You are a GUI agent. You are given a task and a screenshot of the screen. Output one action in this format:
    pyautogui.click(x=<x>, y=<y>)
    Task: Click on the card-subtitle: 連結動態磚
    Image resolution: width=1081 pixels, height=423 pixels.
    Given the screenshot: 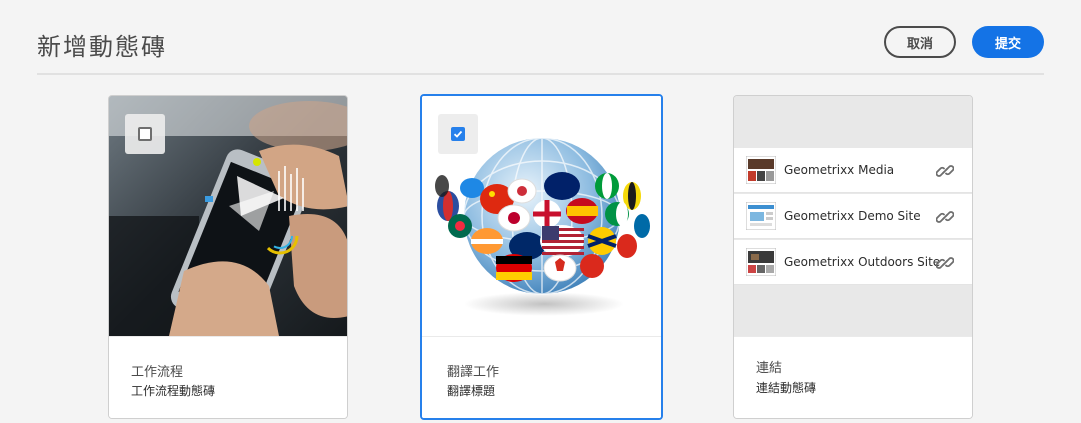 What is the action you would take?
    pyautogui.click(x=786, y=388)
    